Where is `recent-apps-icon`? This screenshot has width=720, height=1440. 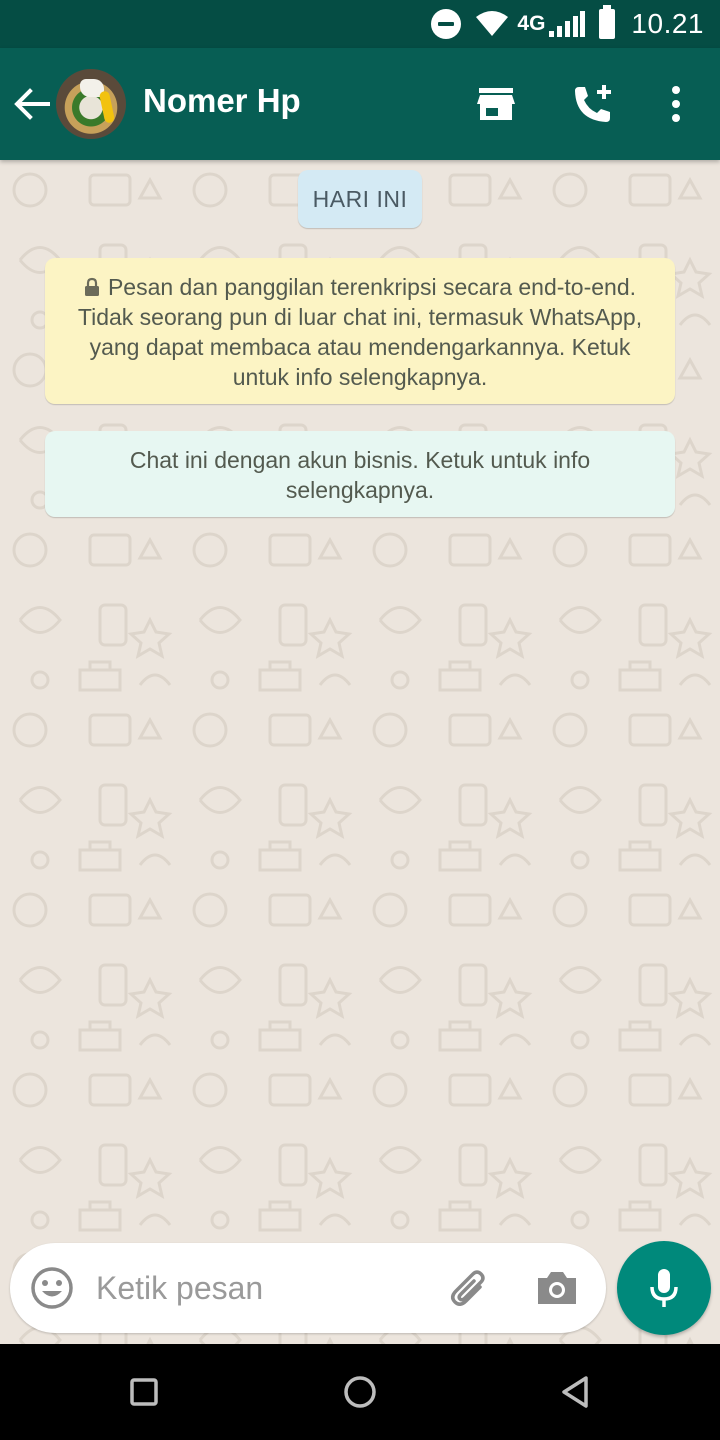
recent-apps-icon is located at coordinates (144, 1392).